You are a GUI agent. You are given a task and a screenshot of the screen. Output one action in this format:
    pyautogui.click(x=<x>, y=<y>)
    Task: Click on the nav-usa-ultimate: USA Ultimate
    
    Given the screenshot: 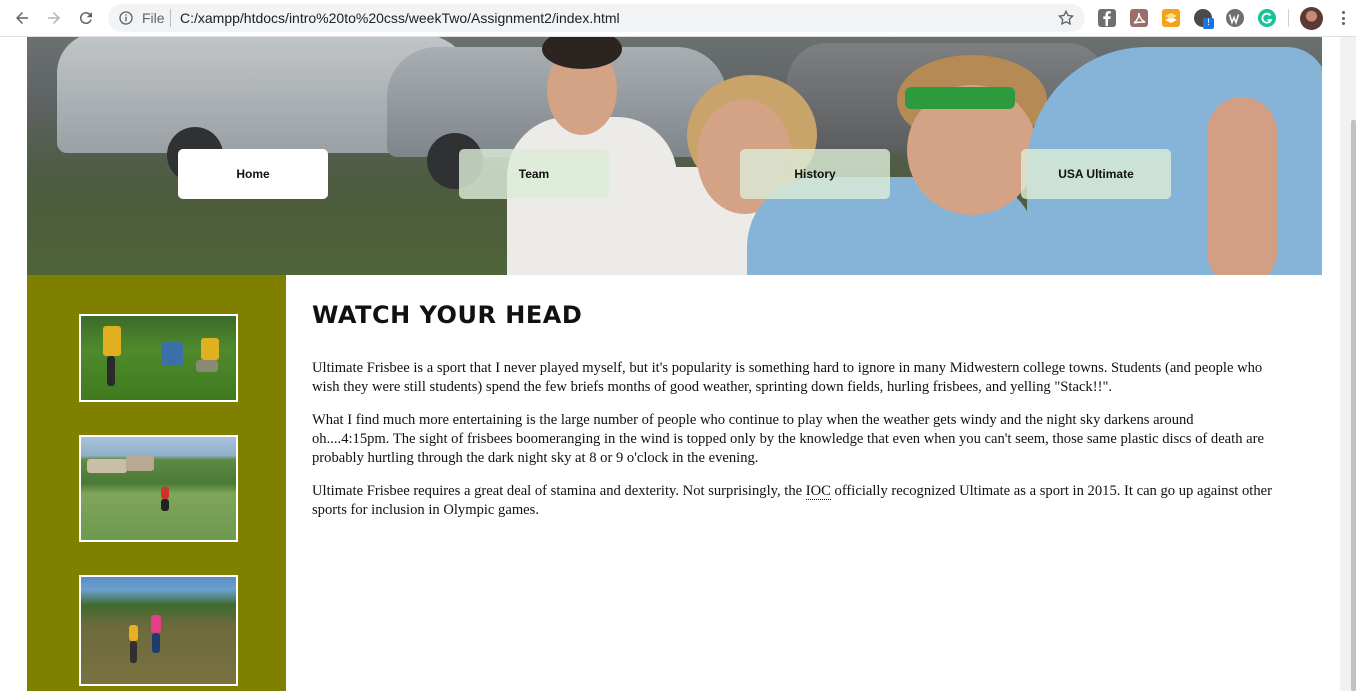 What is the action you would take?
    pyautogui.click(x=1096, y=174)
    